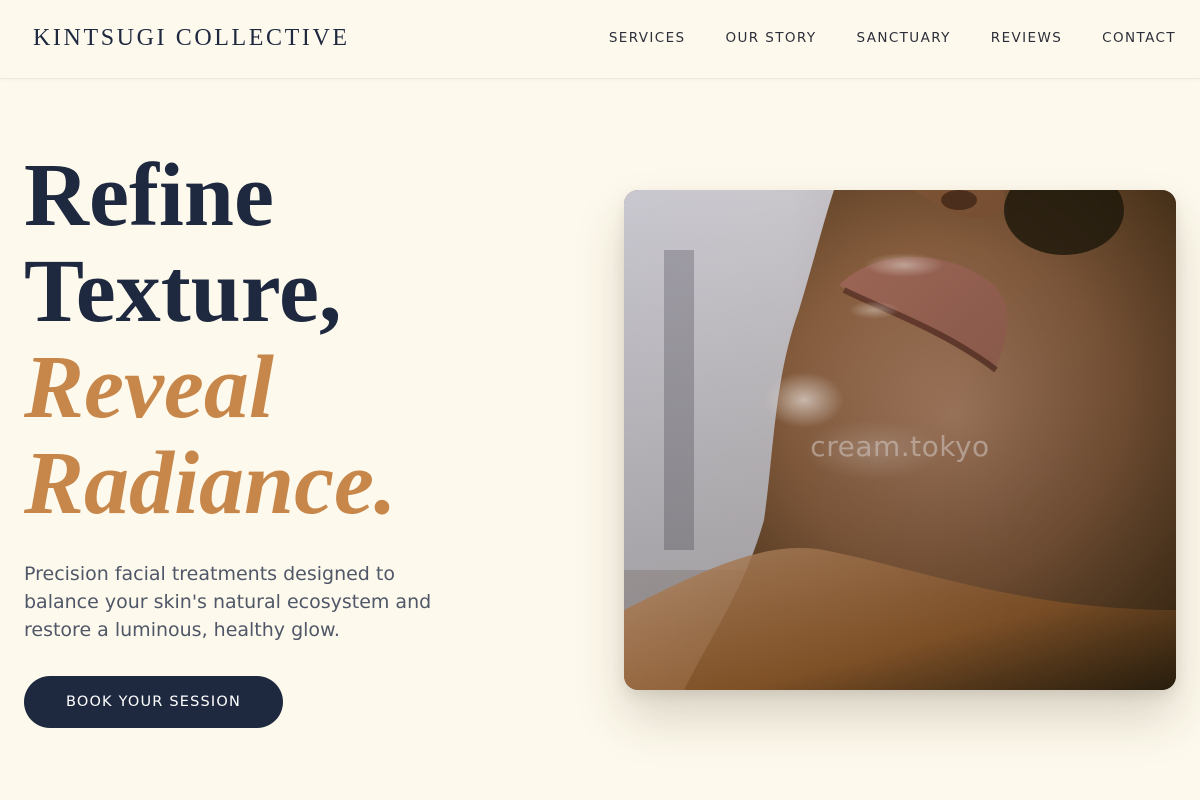 Image resolution: width=1200 pixels, height=800 pixels. I want to click on nav-item-contact: CONTACT, so click(1139, 38).